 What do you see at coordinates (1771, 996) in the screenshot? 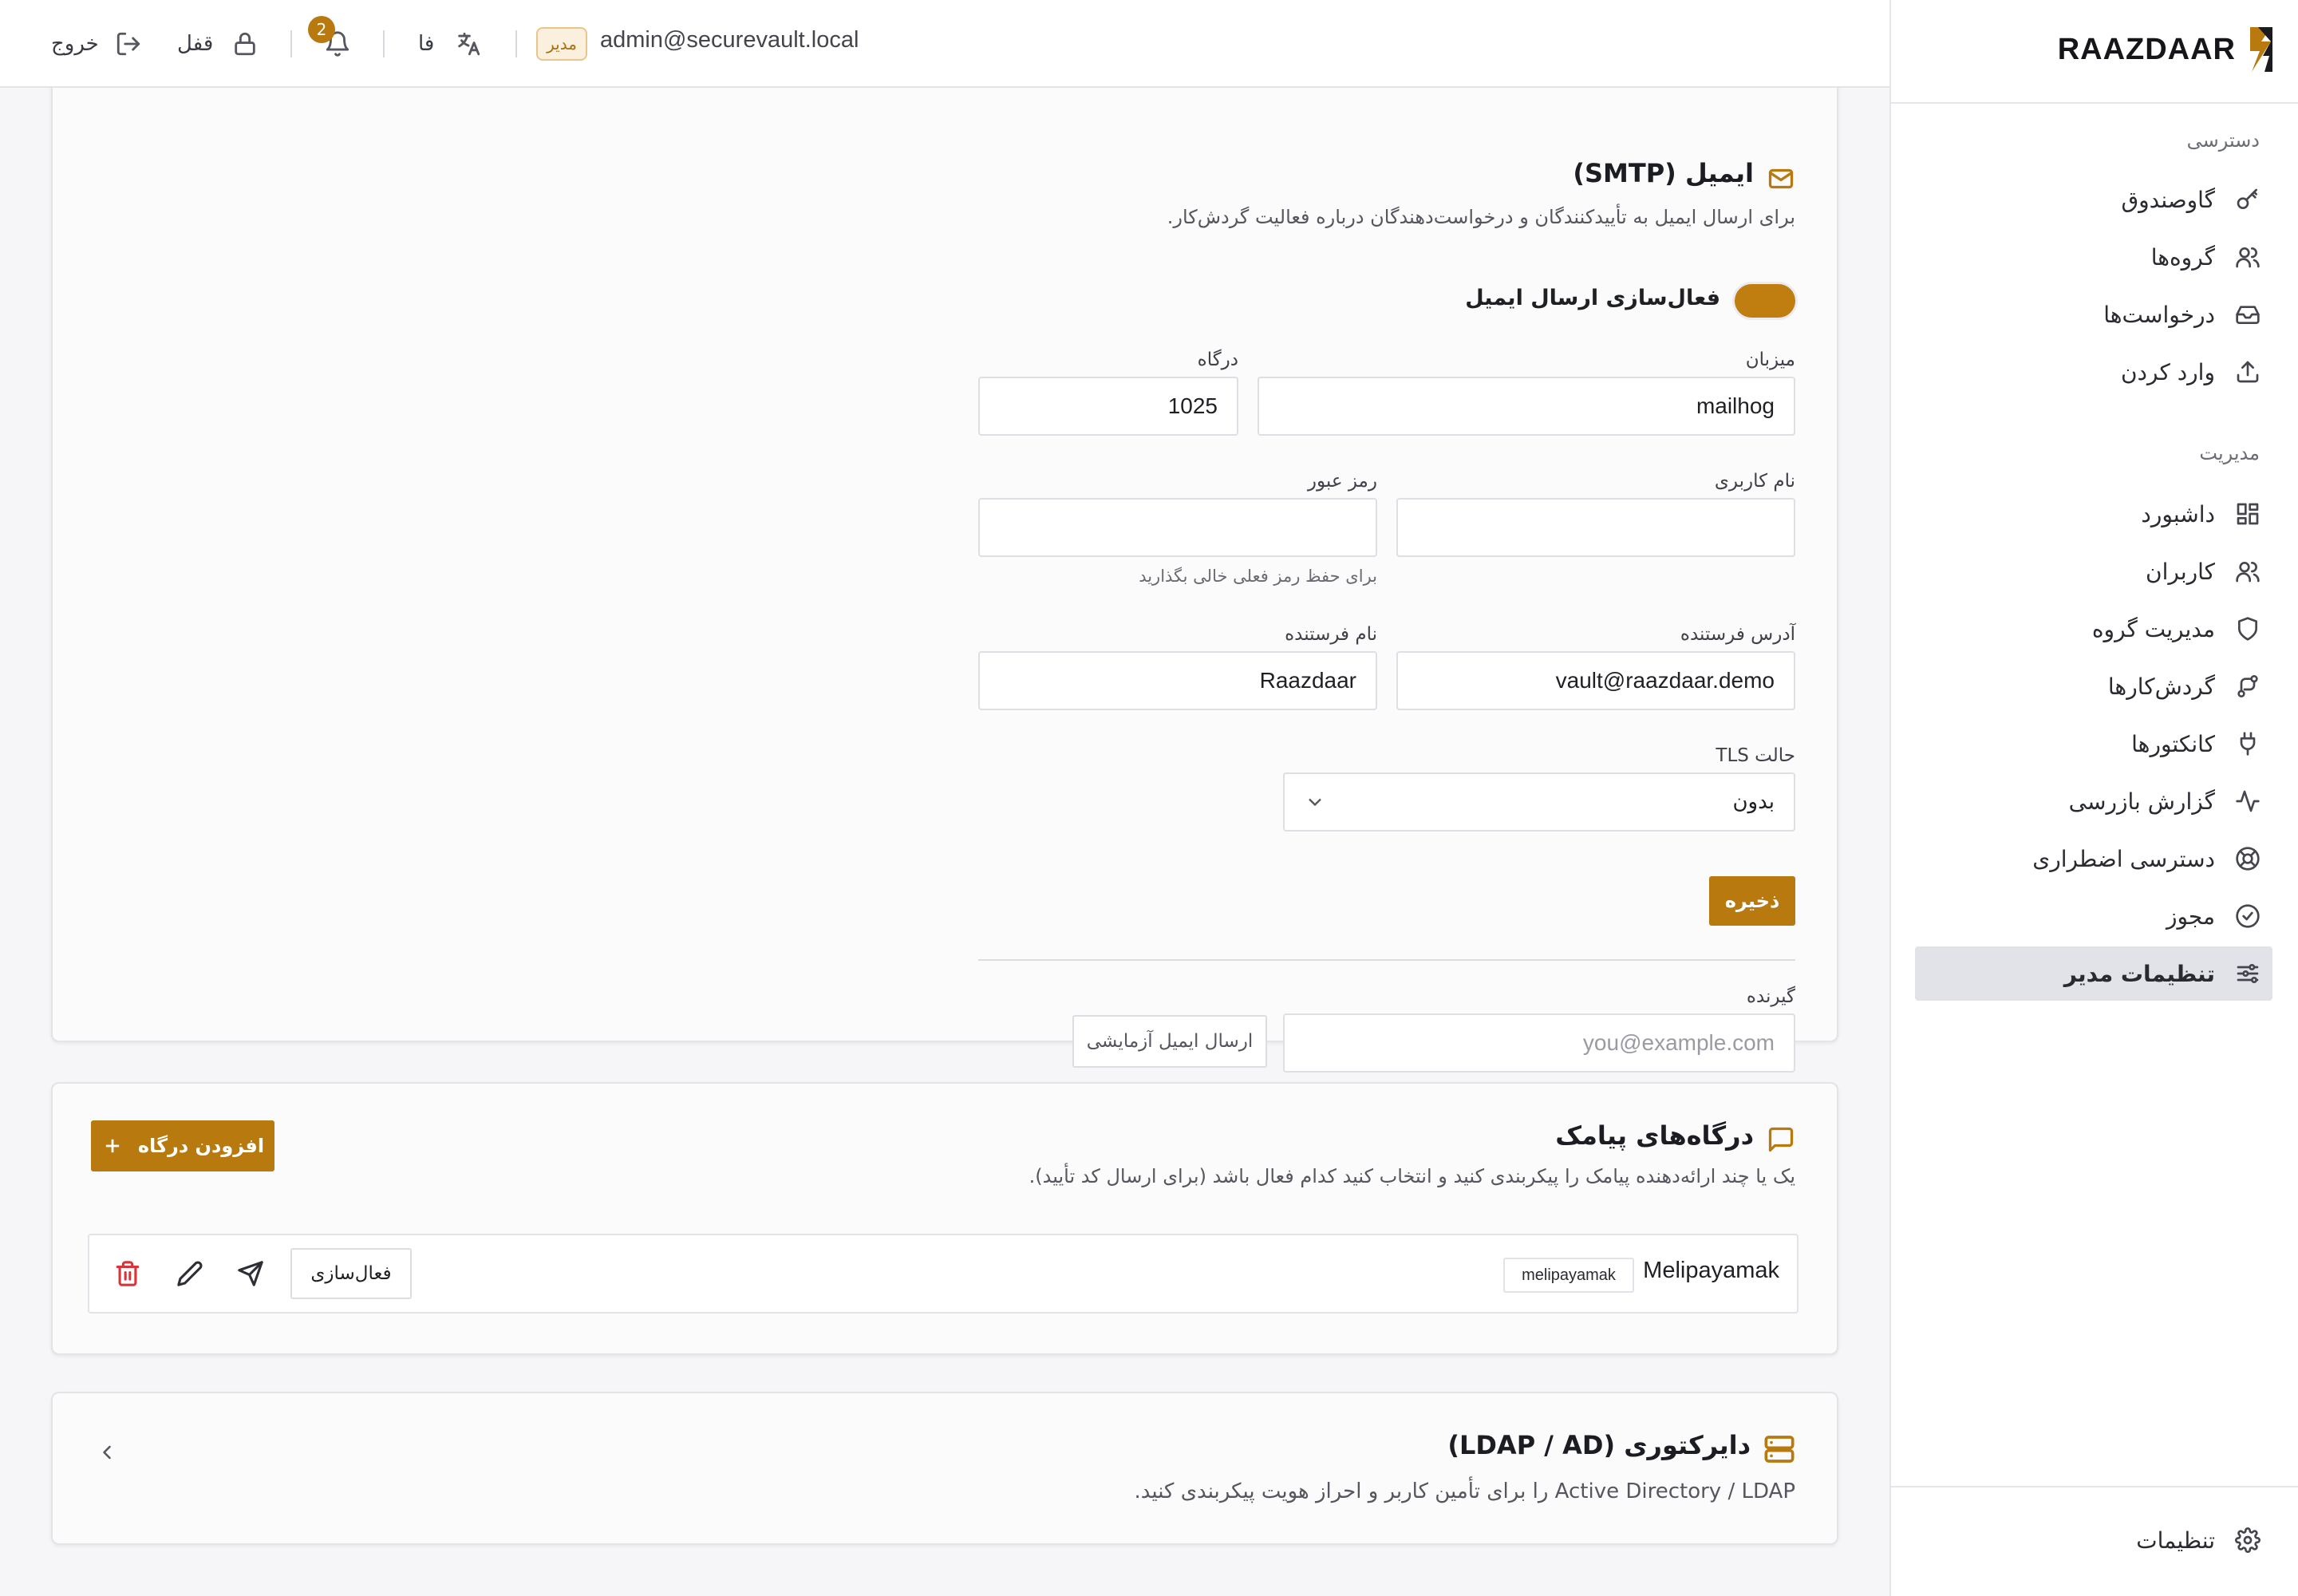
I see `recipient-label: گیرنده` at bounding box center [1771, 996].